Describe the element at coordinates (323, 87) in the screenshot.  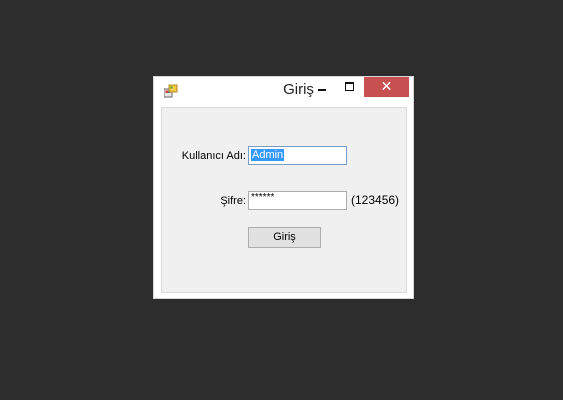
I see `minimize-button` at that location.